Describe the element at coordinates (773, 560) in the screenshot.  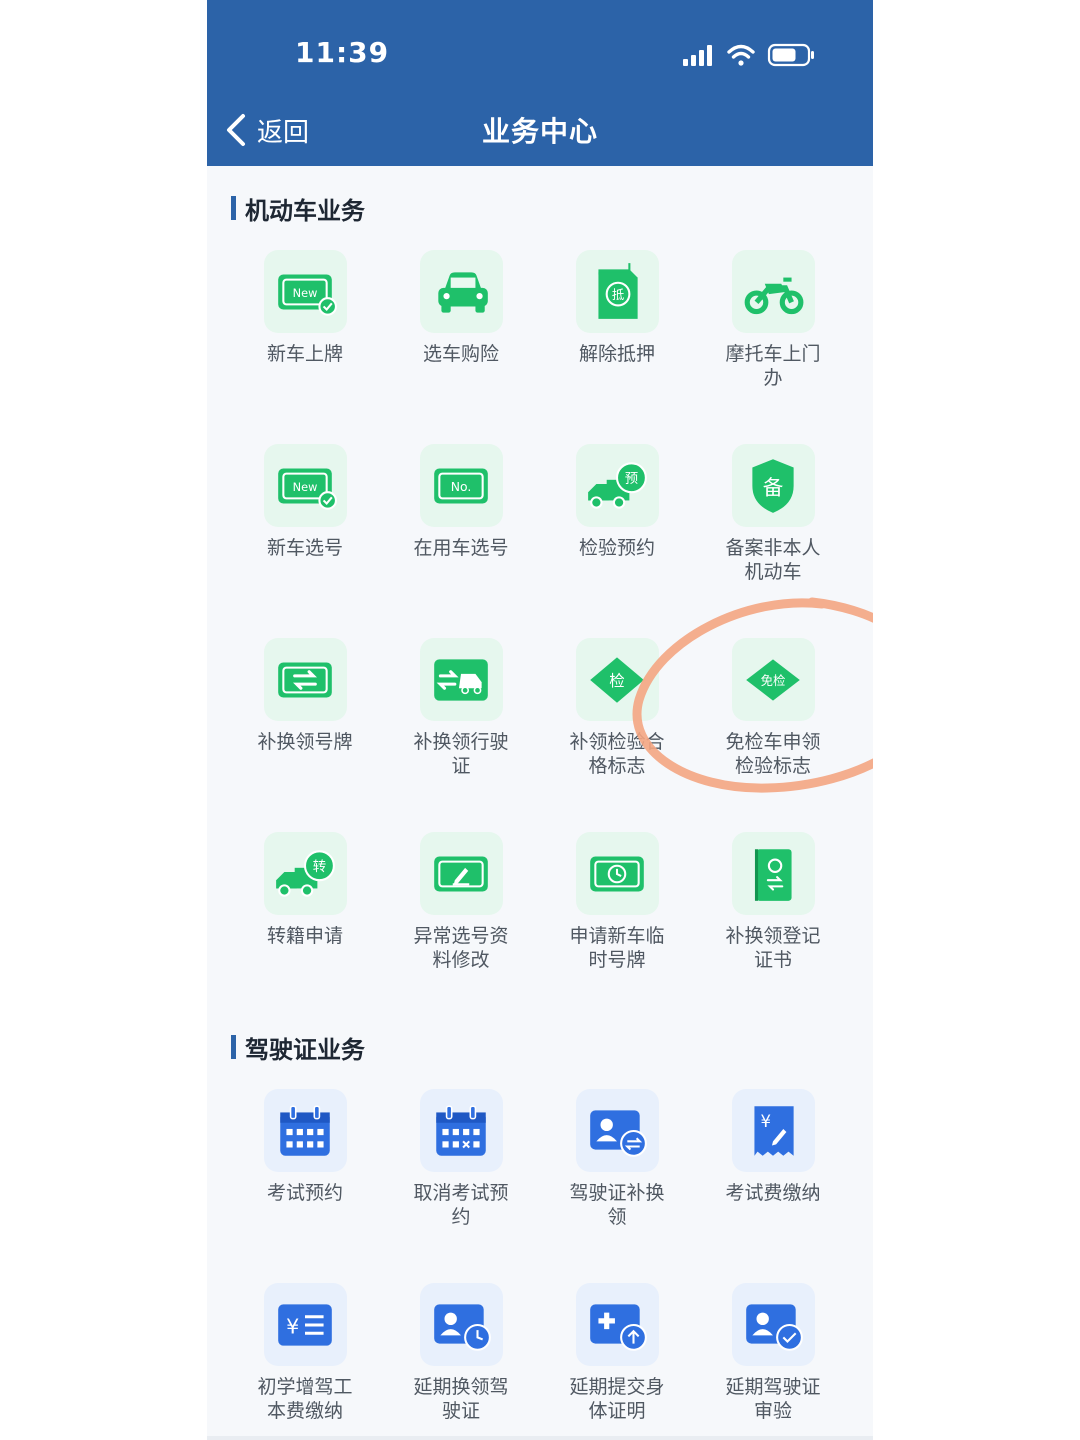
I see `service-item-label: 备案非本人 机动车` at that location.